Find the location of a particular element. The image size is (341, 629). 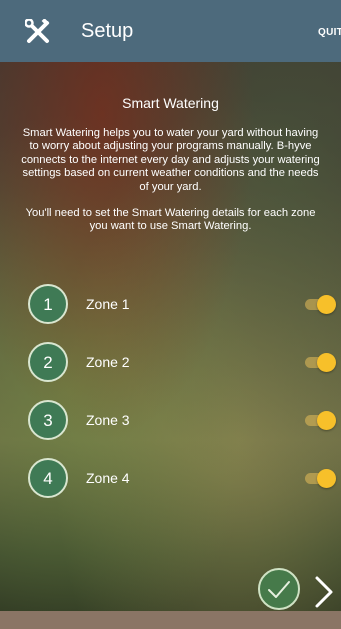

confirm-button is located at coordinates (279, 589).